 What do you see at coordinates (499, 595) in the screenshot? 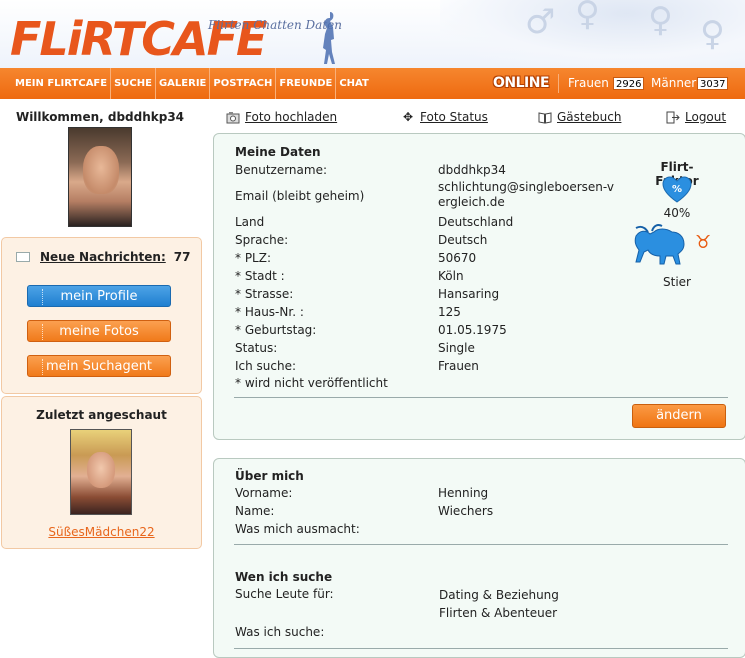
I see `search-value-dating: Dating & Beziehung` at bounding box center [499, 595].